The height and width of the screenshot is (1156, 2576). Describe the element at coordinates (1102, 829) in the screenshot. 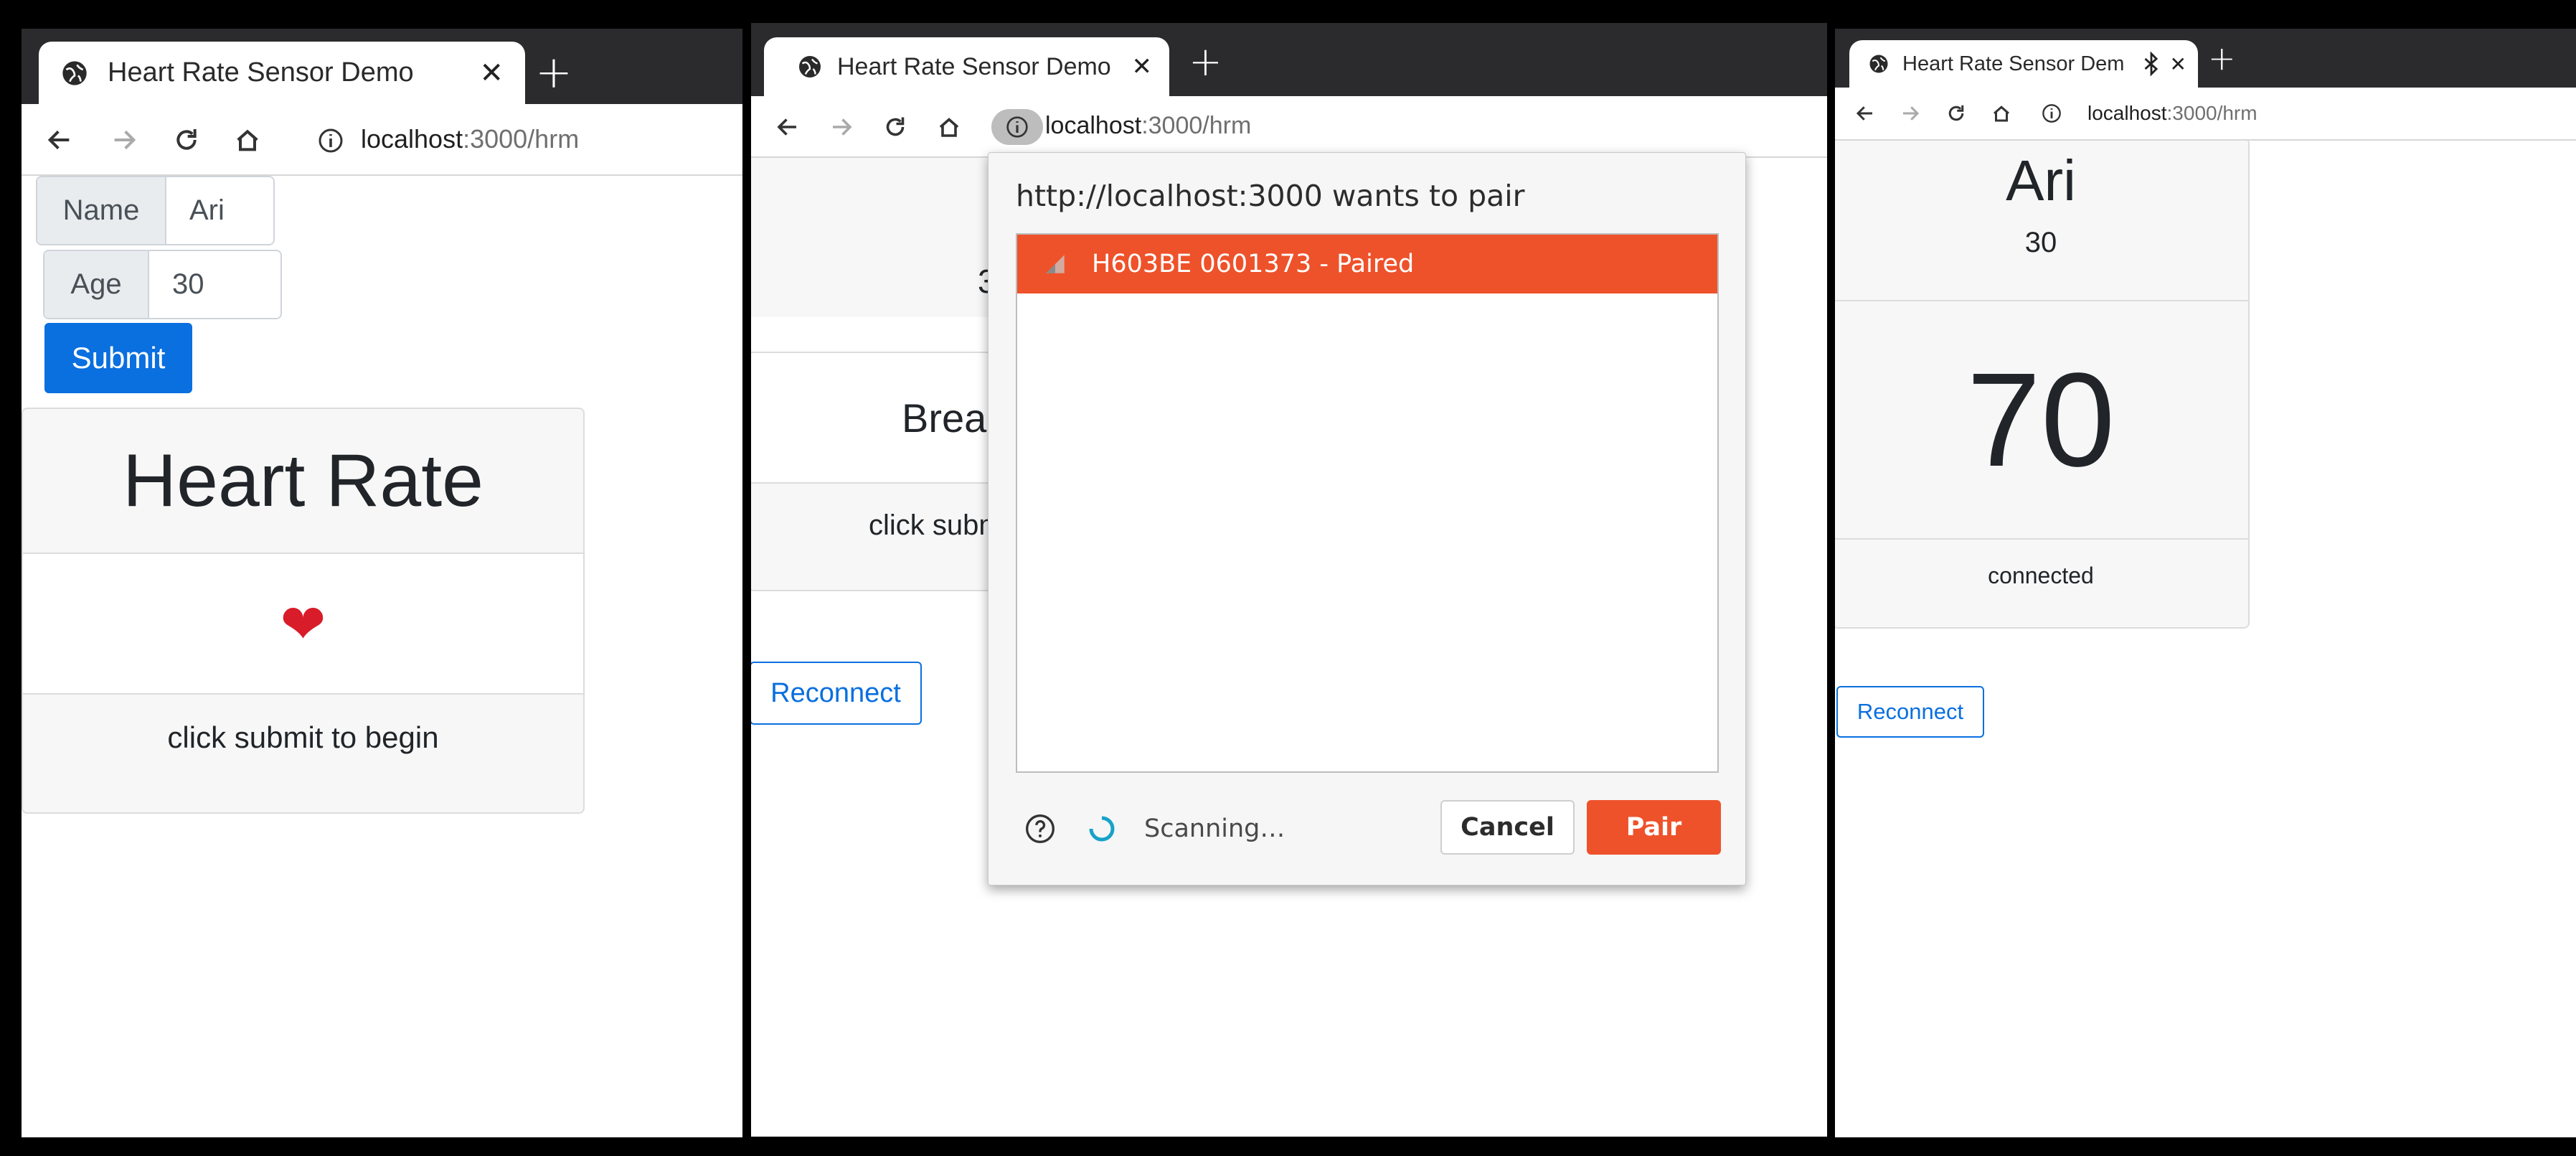

I see `spinner-icon` at that location.